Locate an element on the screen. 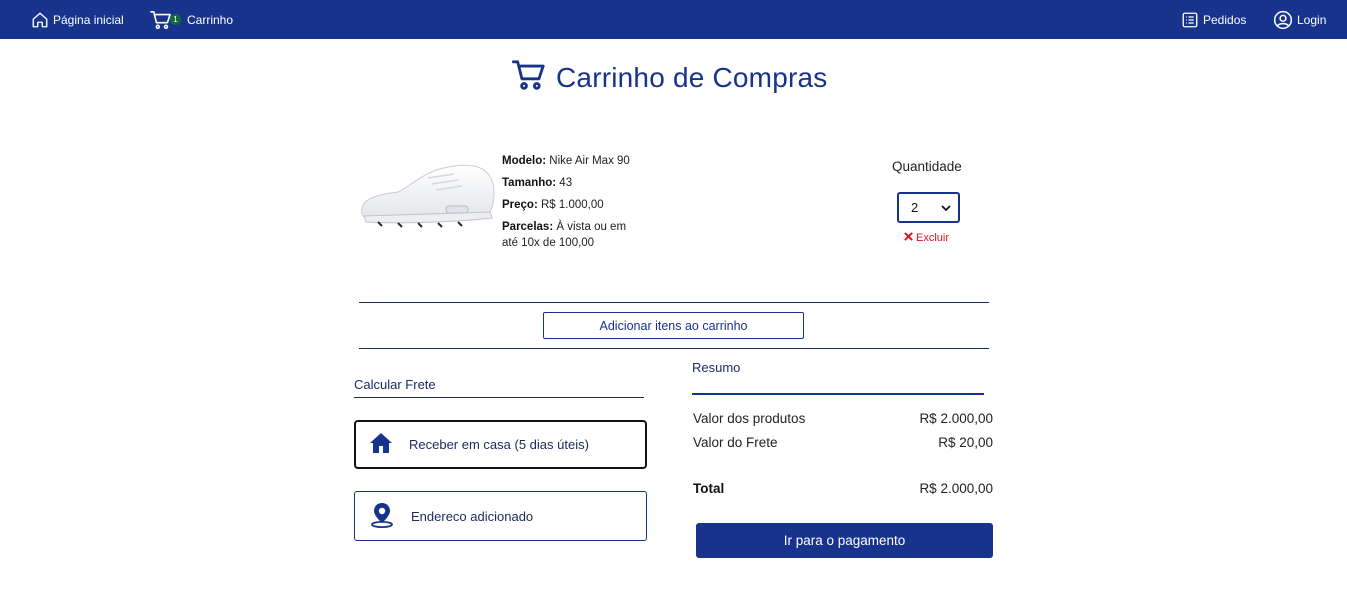 This screenshot has height=606, width=1347. shipping-option-label: Endereco adicionado is located at coordinates (472, 516).